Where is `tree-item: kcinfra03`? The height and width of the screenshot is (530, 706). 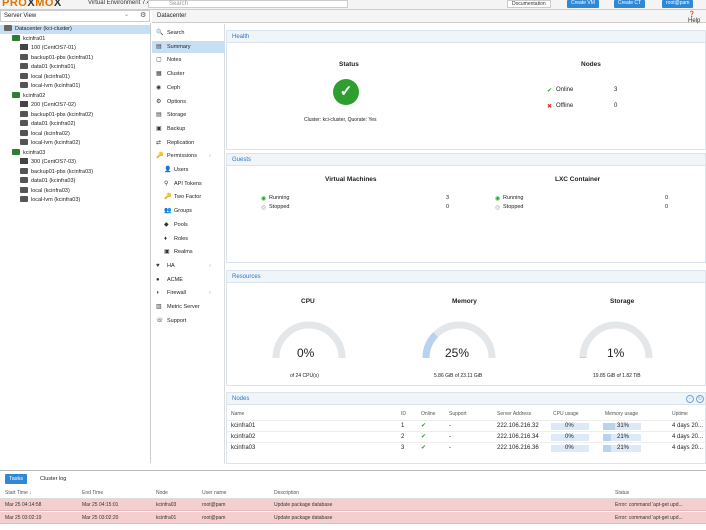
tree-item: kcinfra03 is located at coordinates (75, 153).